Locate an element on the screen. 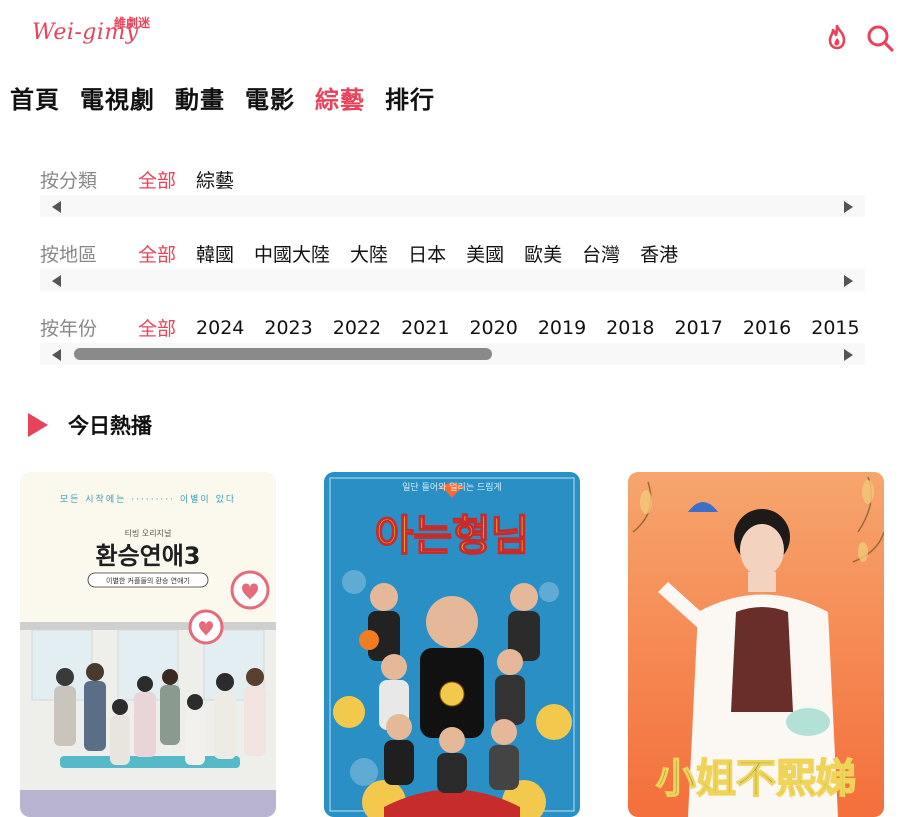 Image resolution: width=907 pixels, height=817 pixels. filter-option: 綜藝 is located at coordinates (215, 179).